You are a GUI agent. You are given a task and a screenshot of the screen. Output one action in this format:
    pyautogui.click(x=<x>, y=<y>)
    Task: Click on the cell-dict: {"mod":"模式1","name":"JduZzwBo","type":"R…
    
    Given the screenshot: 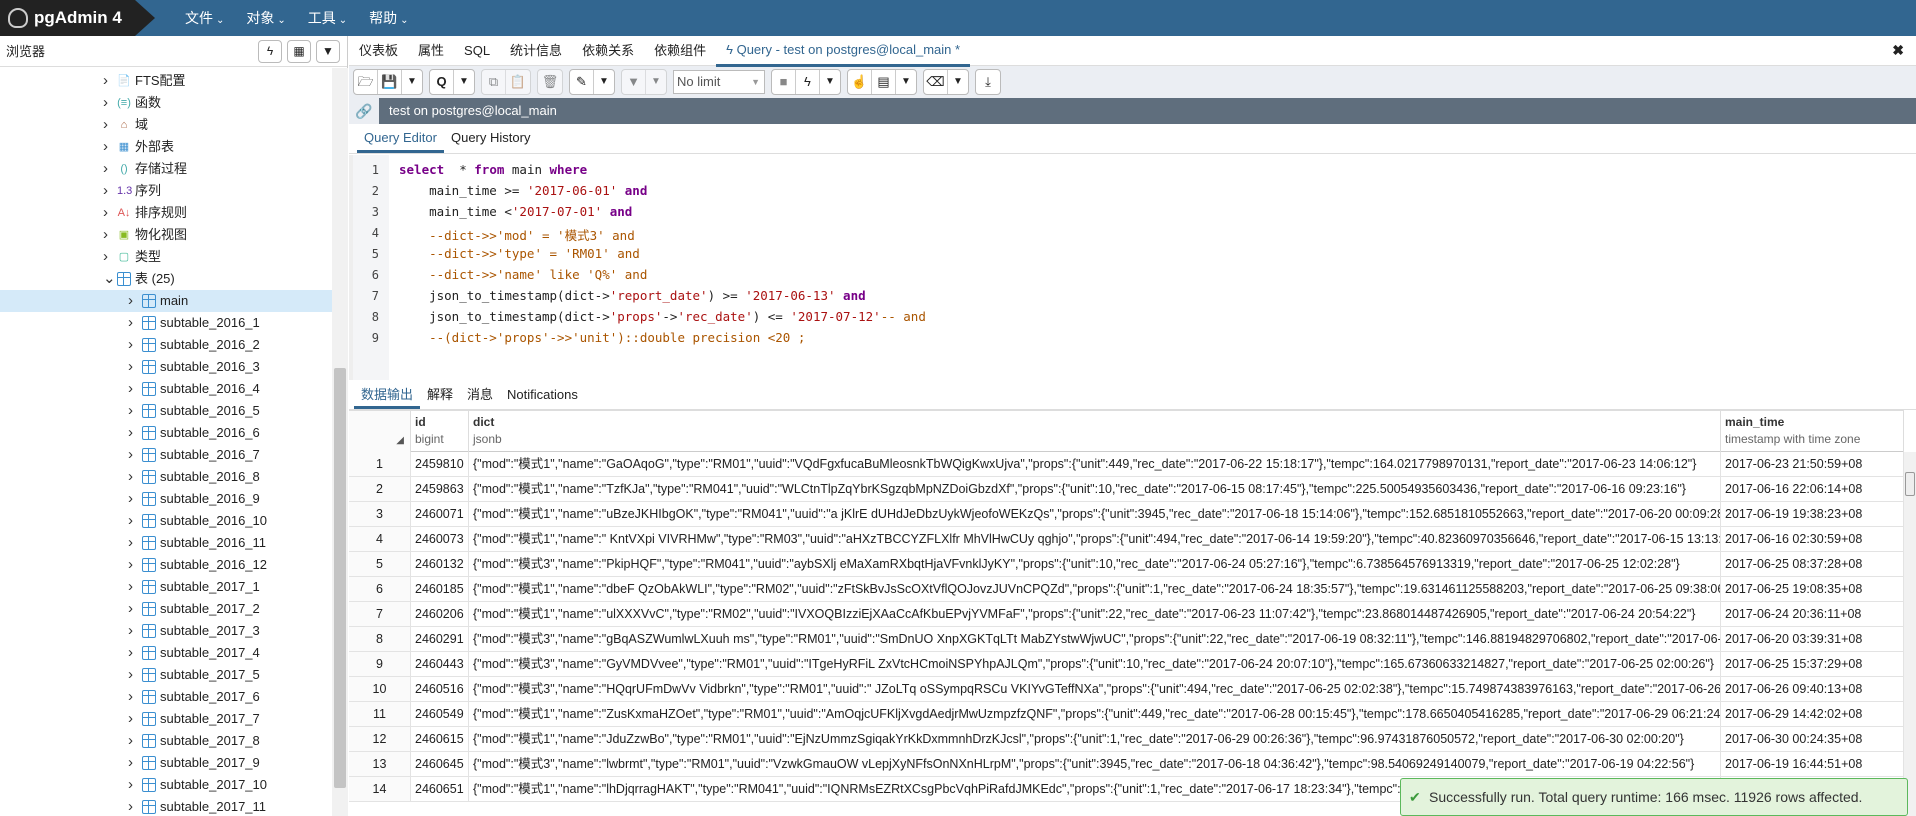 What is the action you would take?
    pyautogui.click(x=1095, y=739)
    